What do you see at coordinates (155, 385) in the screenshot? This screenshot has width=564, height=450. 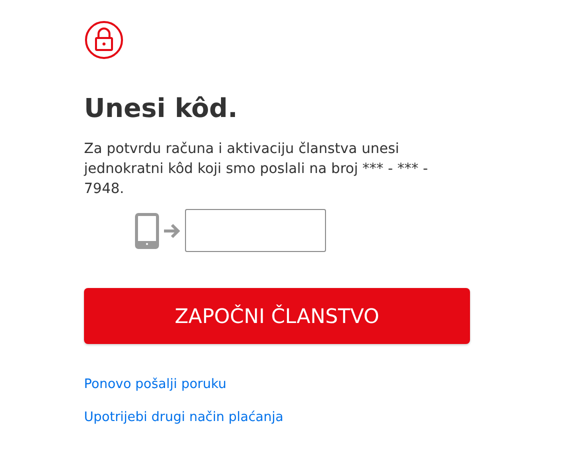 I see `text-link: Ponovo pošalji poruku` at bounding box center [155, 385].